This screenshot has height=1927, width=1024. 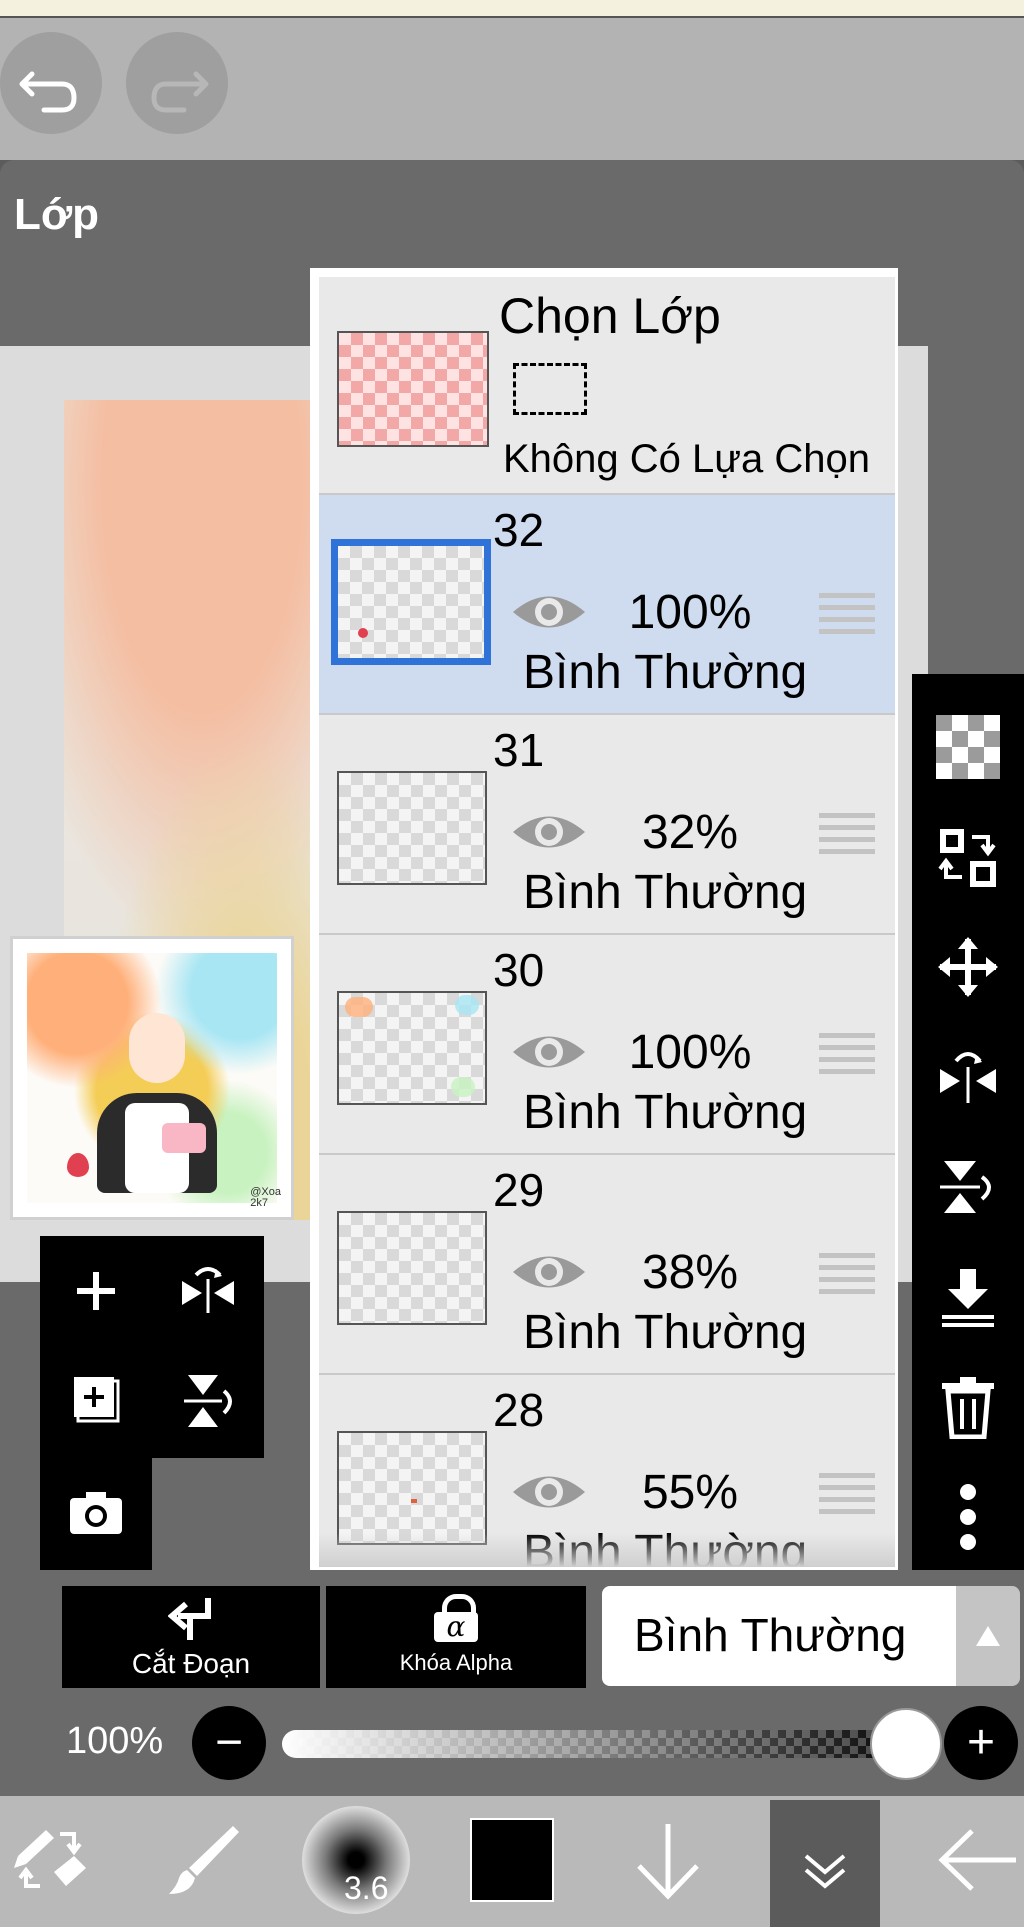 I want to click on clipping-label: Cắt Đoạn, so click(x=191, y=1663).